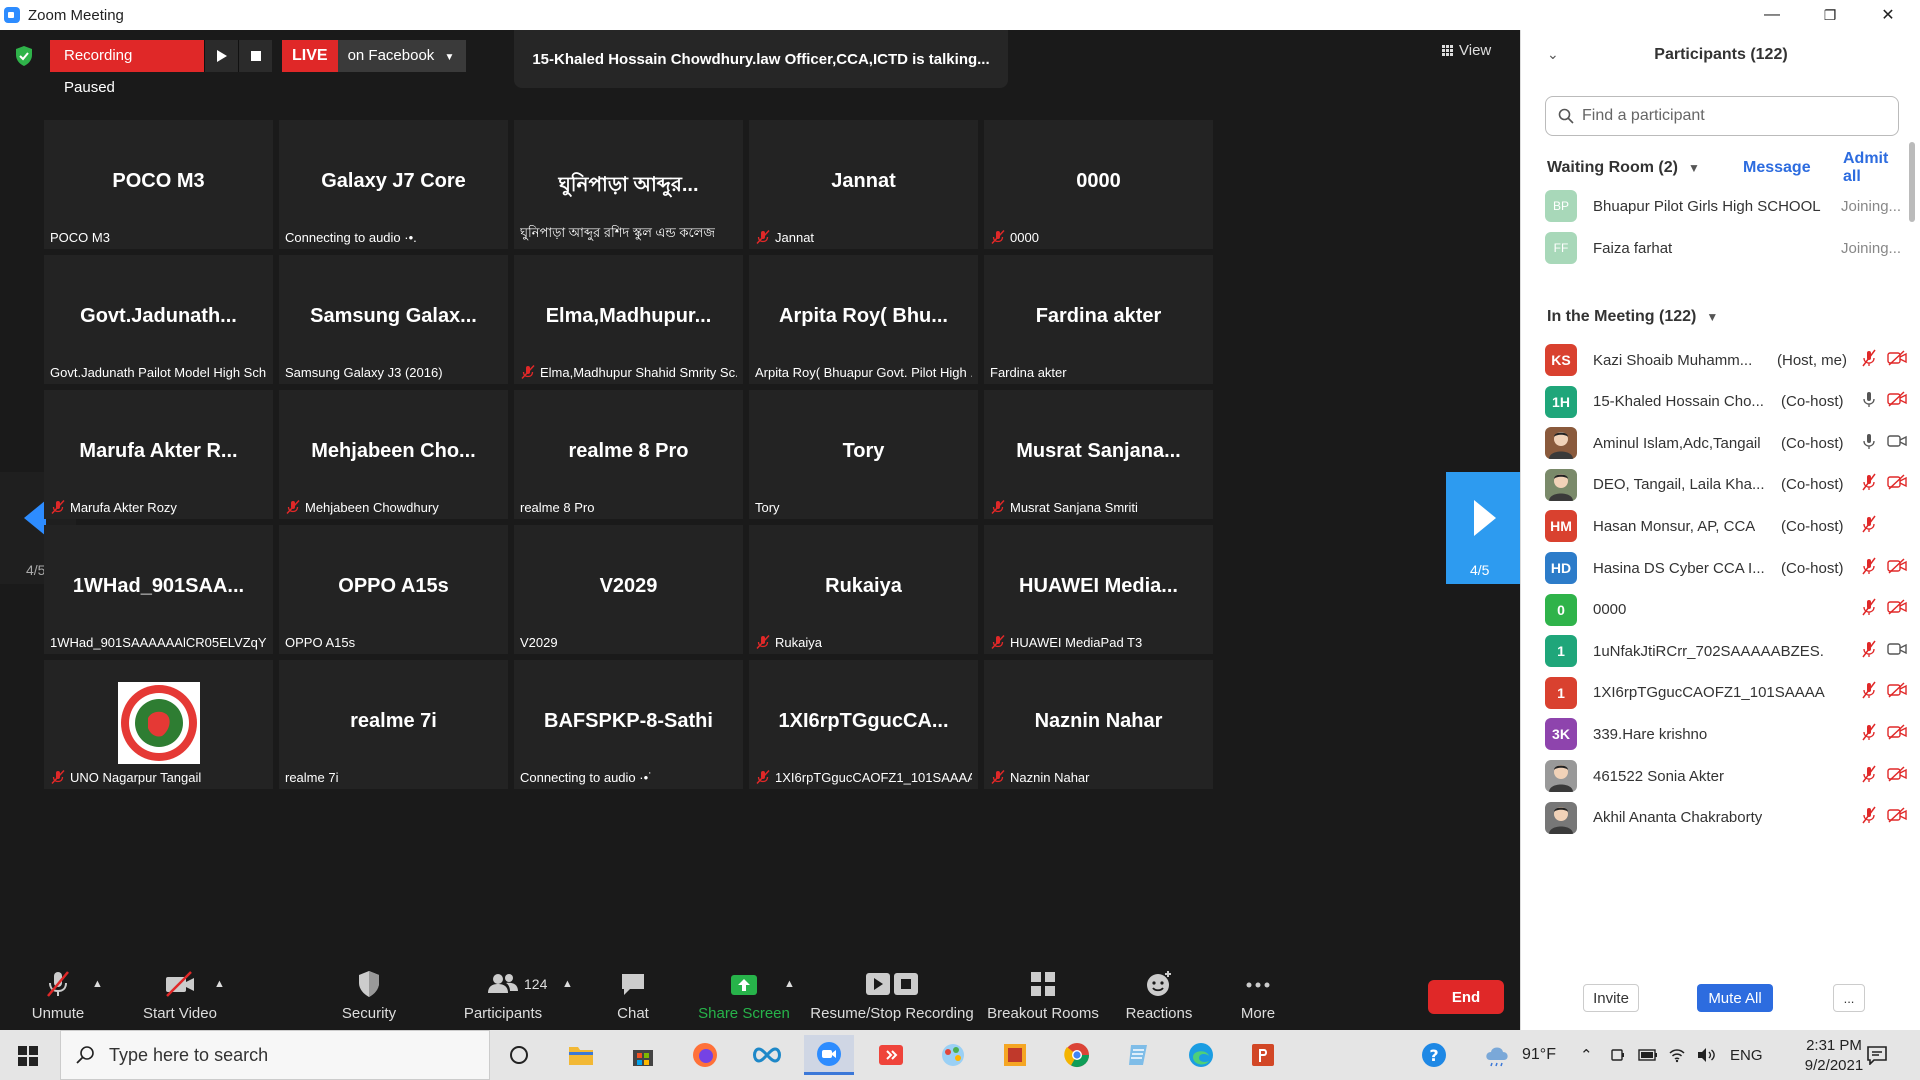  I want to click on video-tile: UNO Nagarpur Tangail, so click(158, 724).